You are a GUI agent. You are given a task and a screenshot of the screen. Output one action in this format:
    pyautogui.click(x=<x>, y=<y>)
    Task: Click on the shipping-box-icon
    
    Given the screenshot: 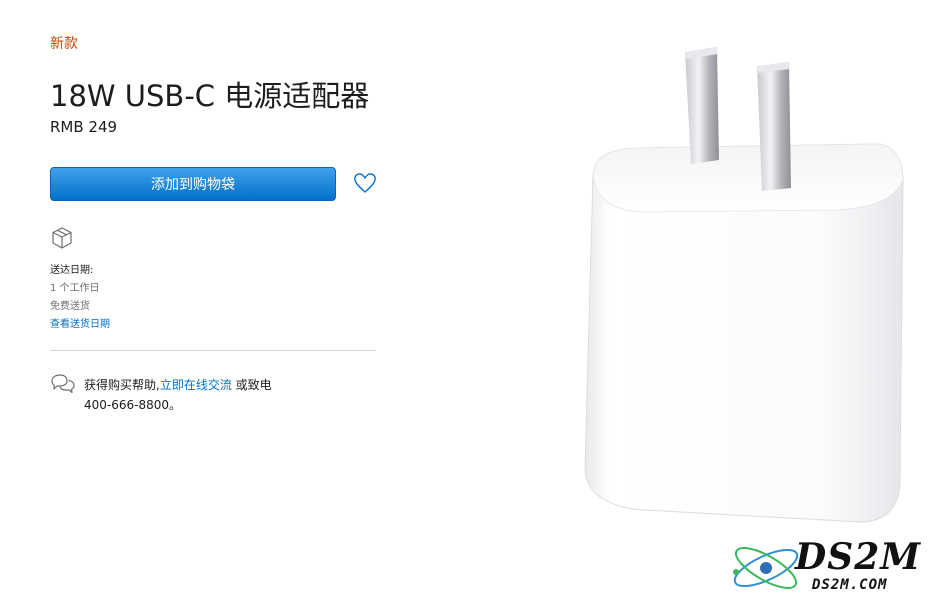 What is the action you would take?
    pyautogui.click(x=62, y=238)
    